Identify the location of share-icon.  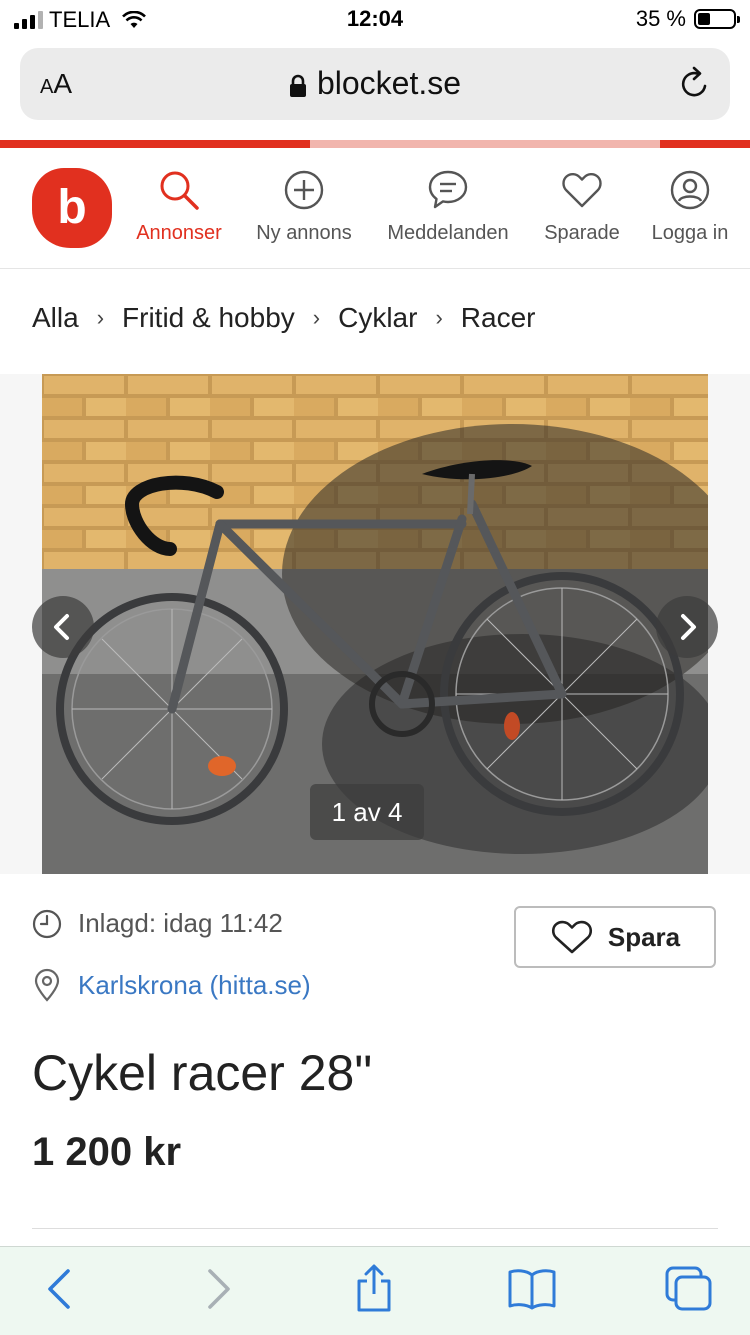
(374, 1288).